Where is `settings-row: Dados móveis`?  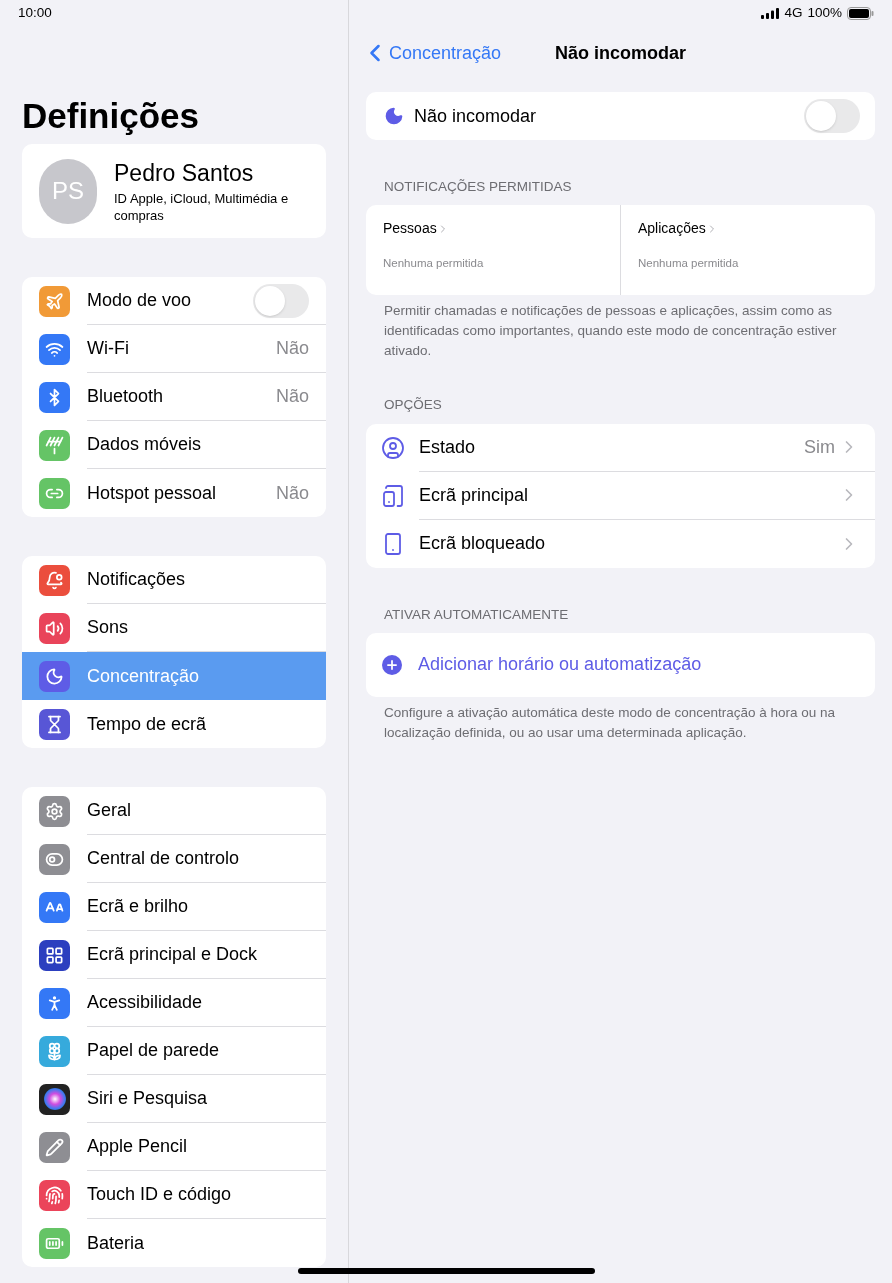 settings-row: Dados móveis is located at coordinates (174, 445).